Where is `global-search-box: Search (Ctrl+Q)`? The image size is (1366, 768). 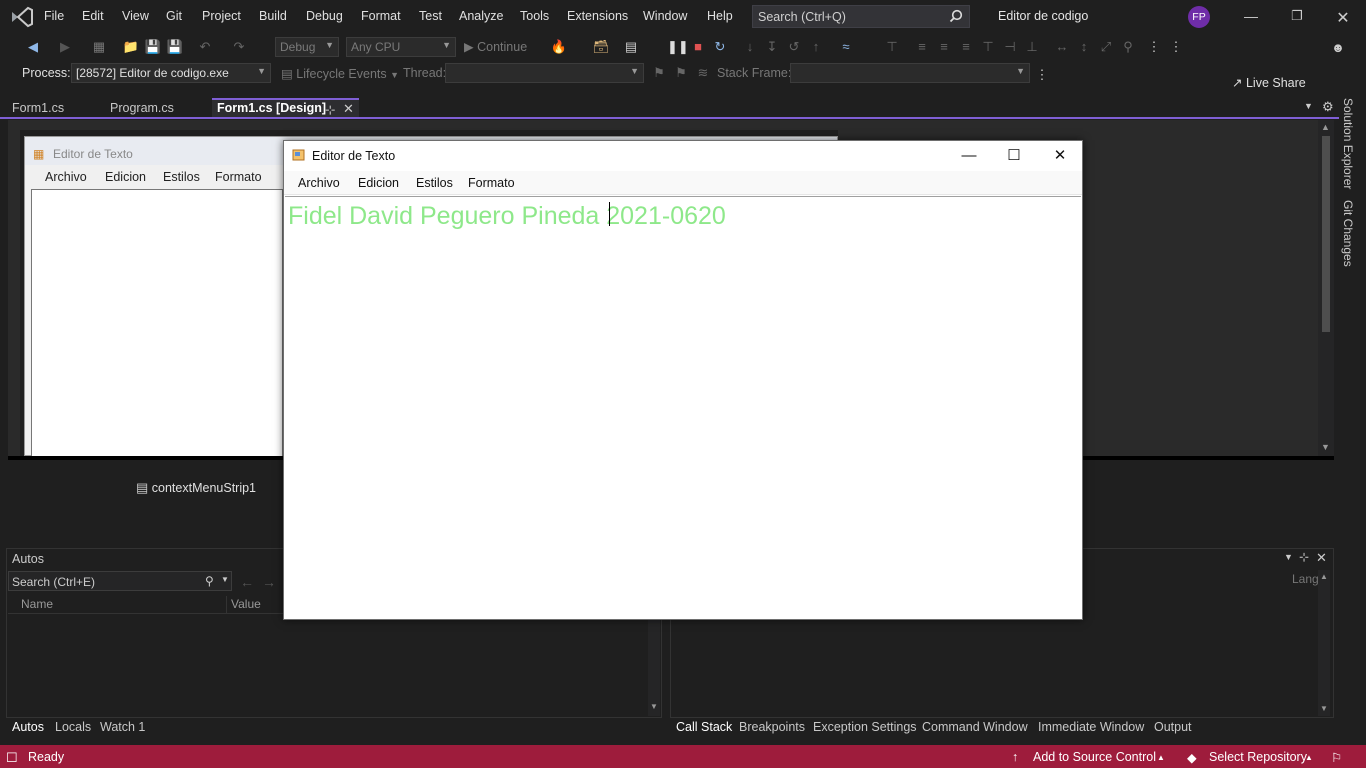 global-search-box: Search (Ctrl+Q) is located at coordinates (861, 16).